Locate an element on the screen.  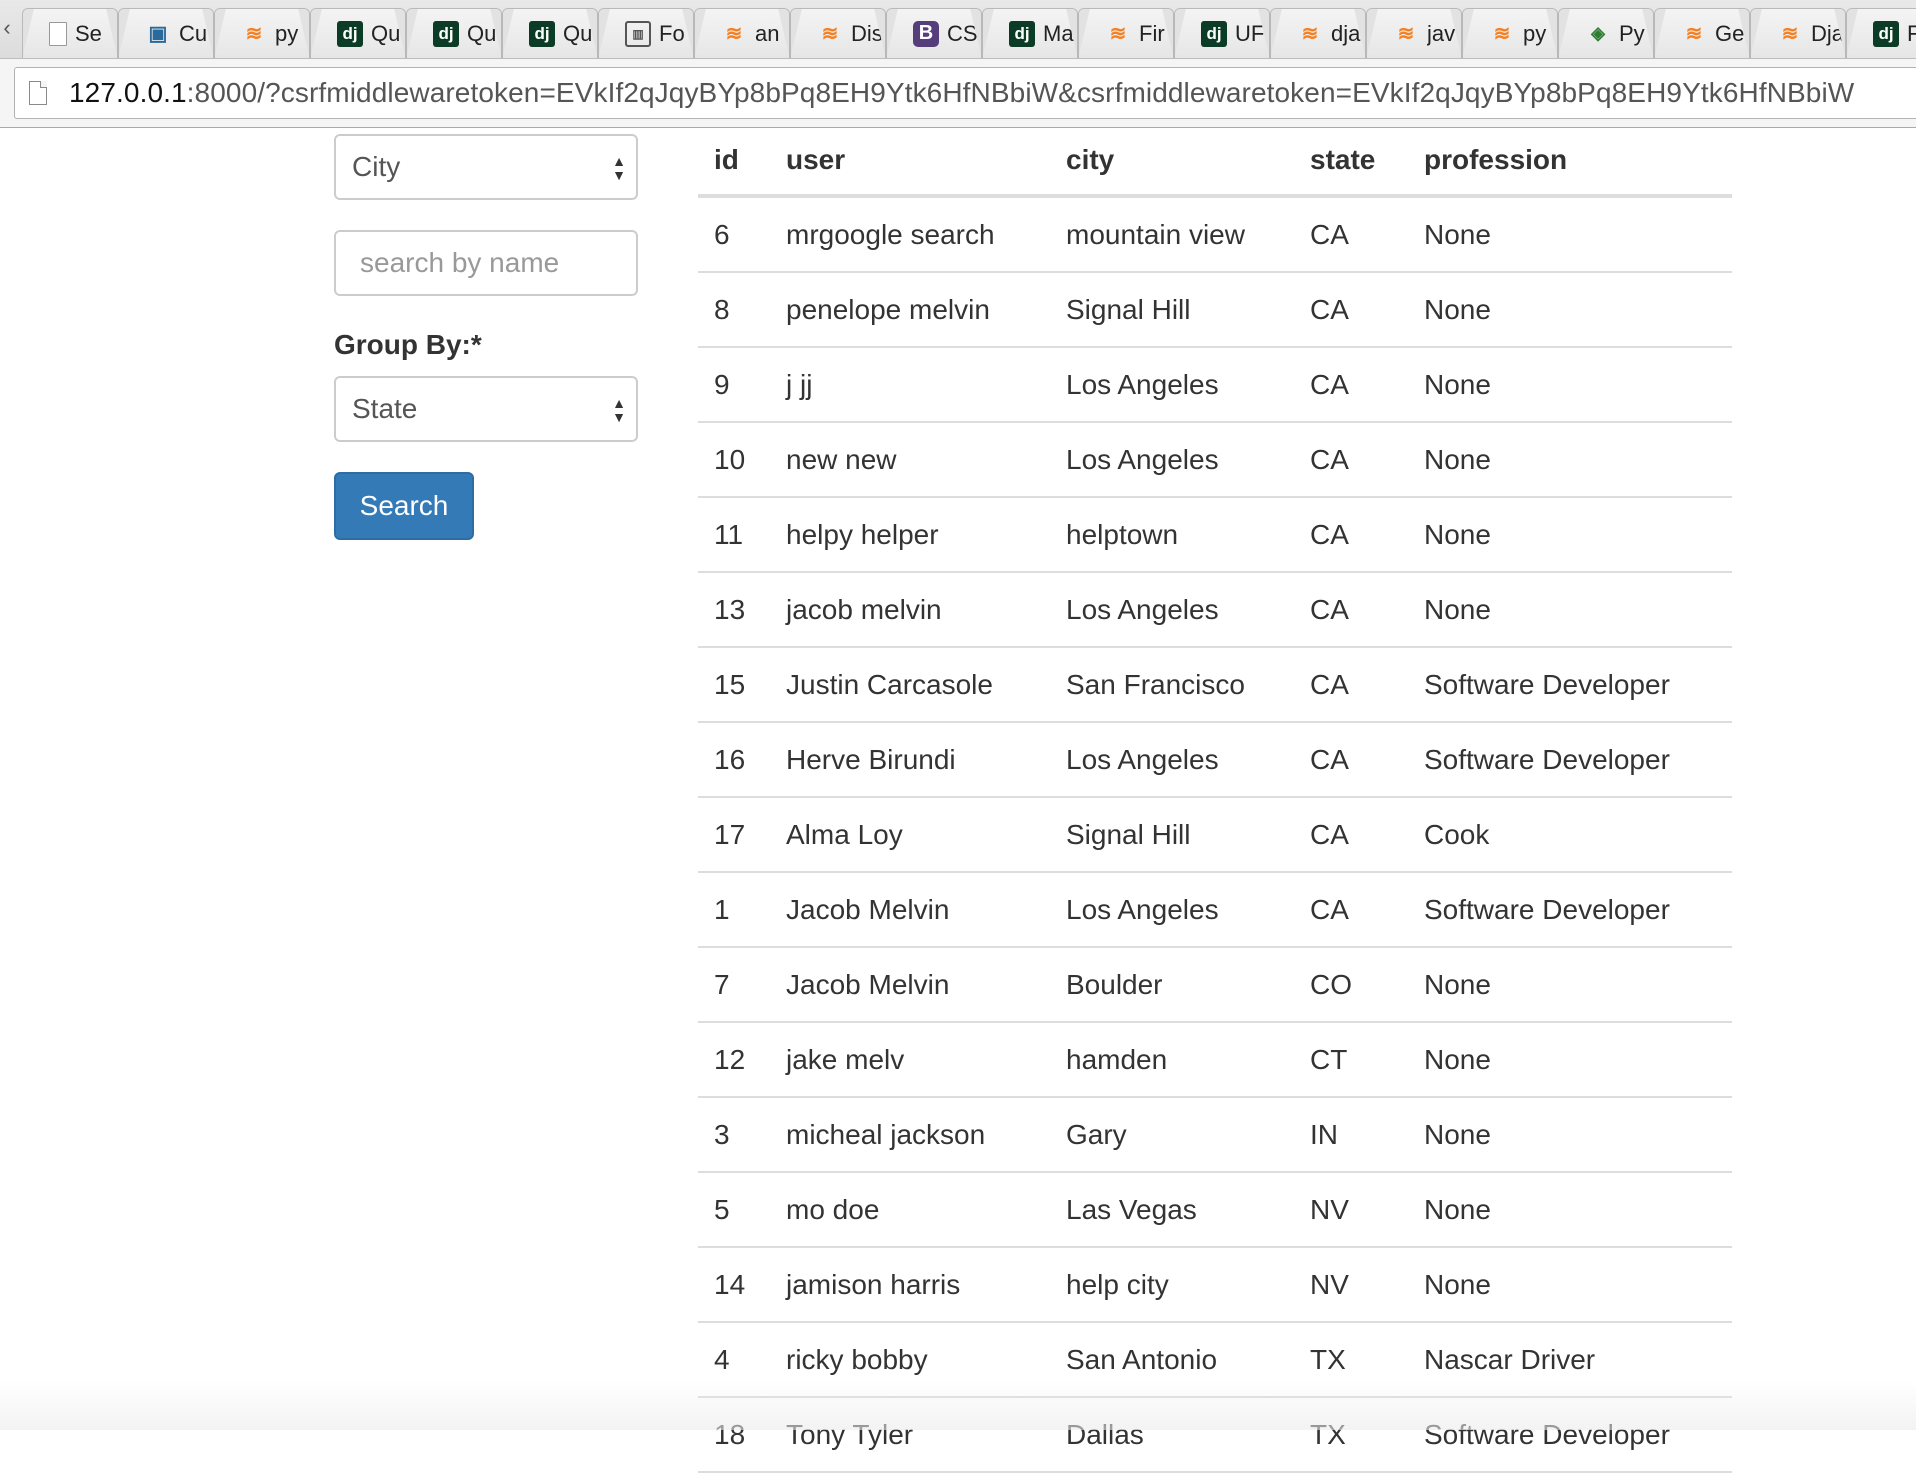
cell-id: 5 is located at coordinates (734, 1210).